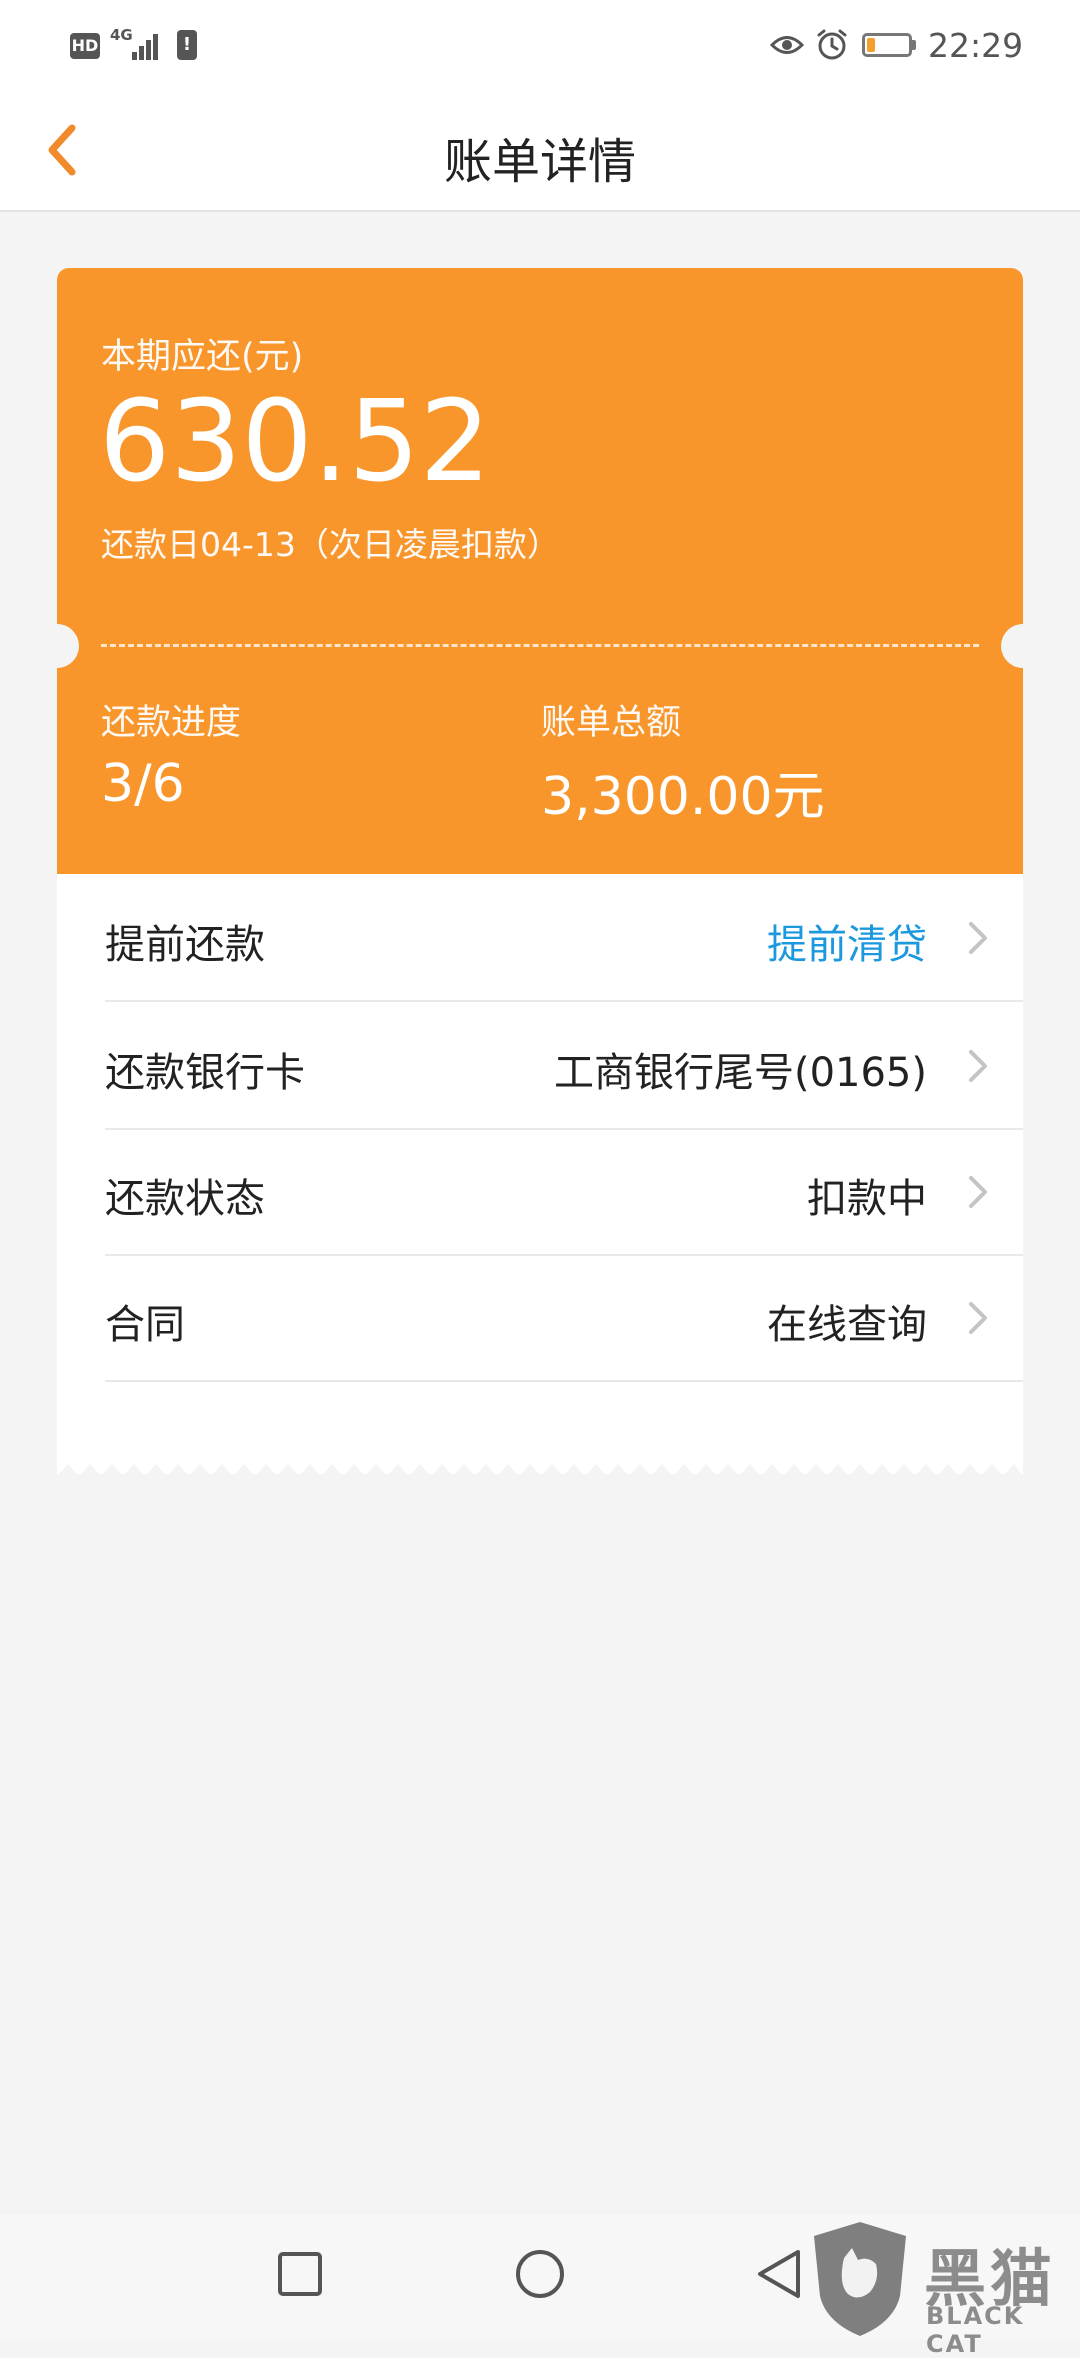  I want to click on row-label: 提前还款, so click(185, 945).